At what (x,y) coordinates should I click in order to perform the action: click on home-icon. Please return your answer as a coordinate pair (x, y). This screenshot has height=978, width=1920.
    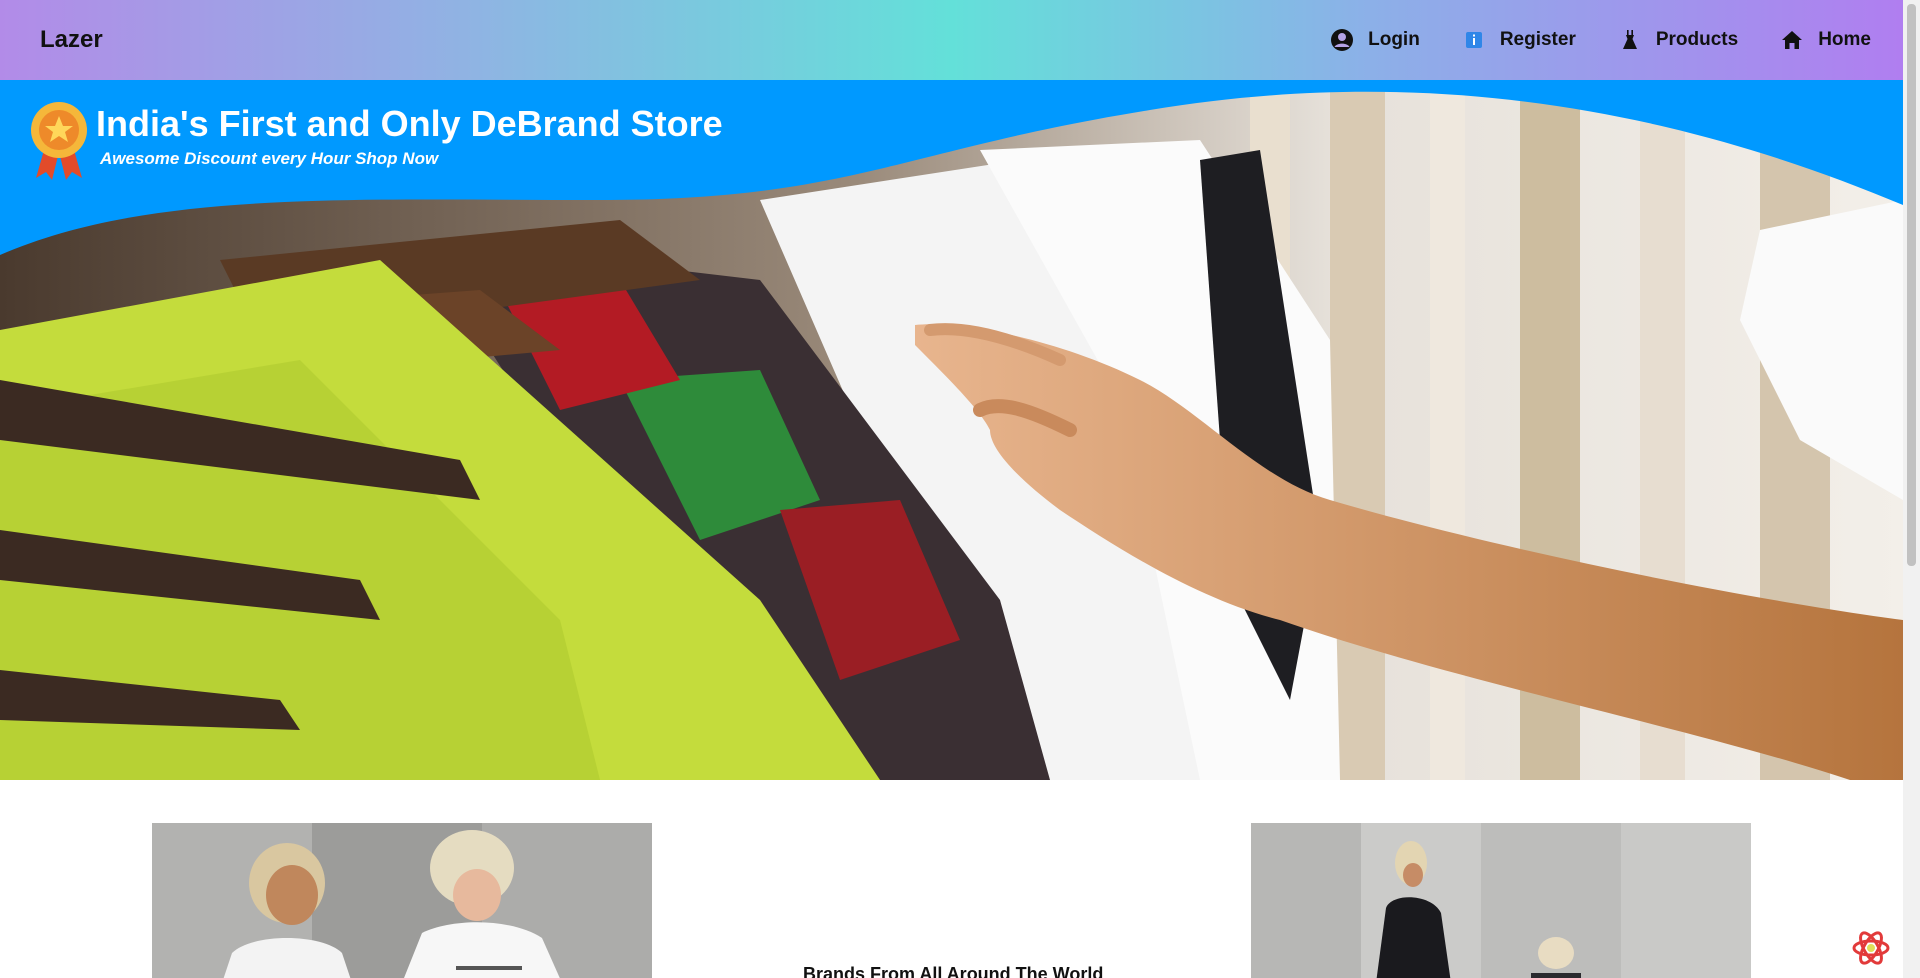
    Looking at the image, I should click on (1792, 40).